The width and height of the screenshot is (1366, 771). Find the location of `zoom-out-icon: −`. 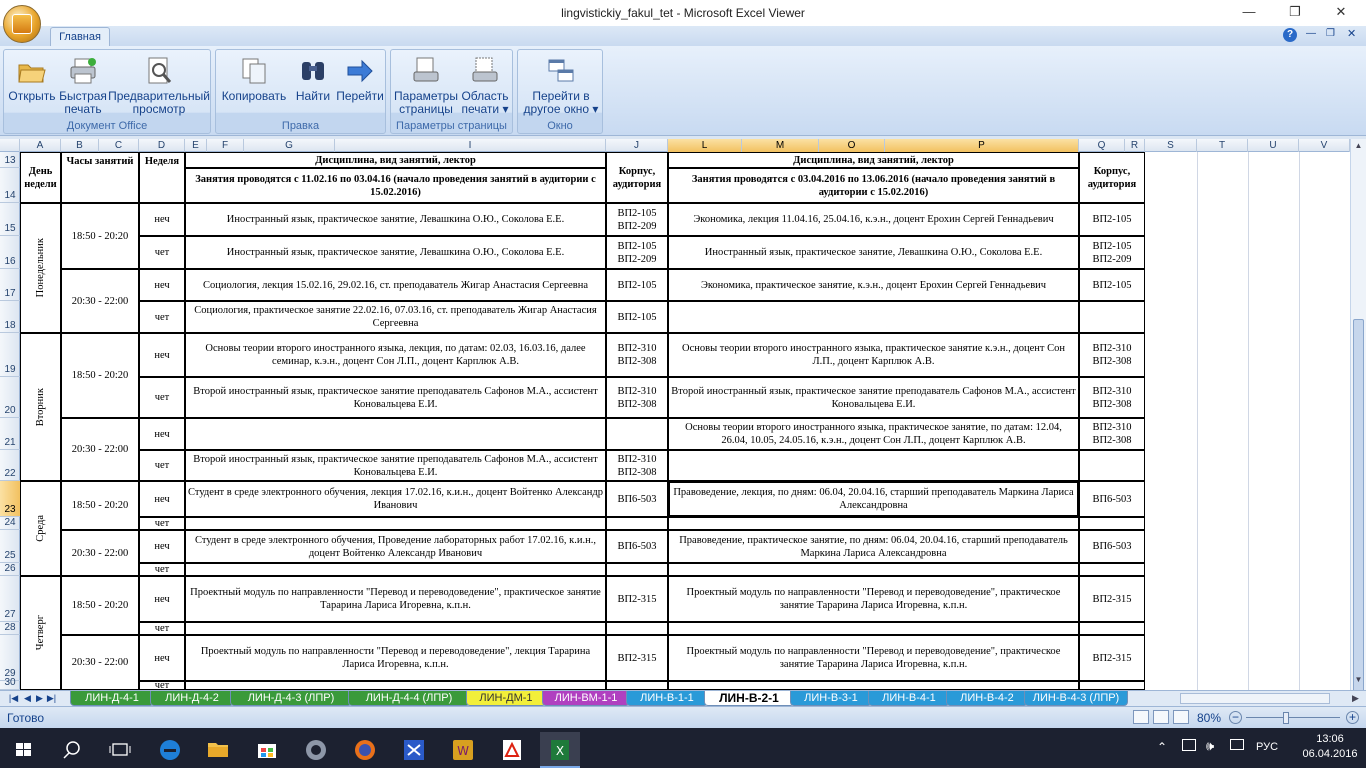

zoom-out-icon: − is located at coordinates (1235, 717).